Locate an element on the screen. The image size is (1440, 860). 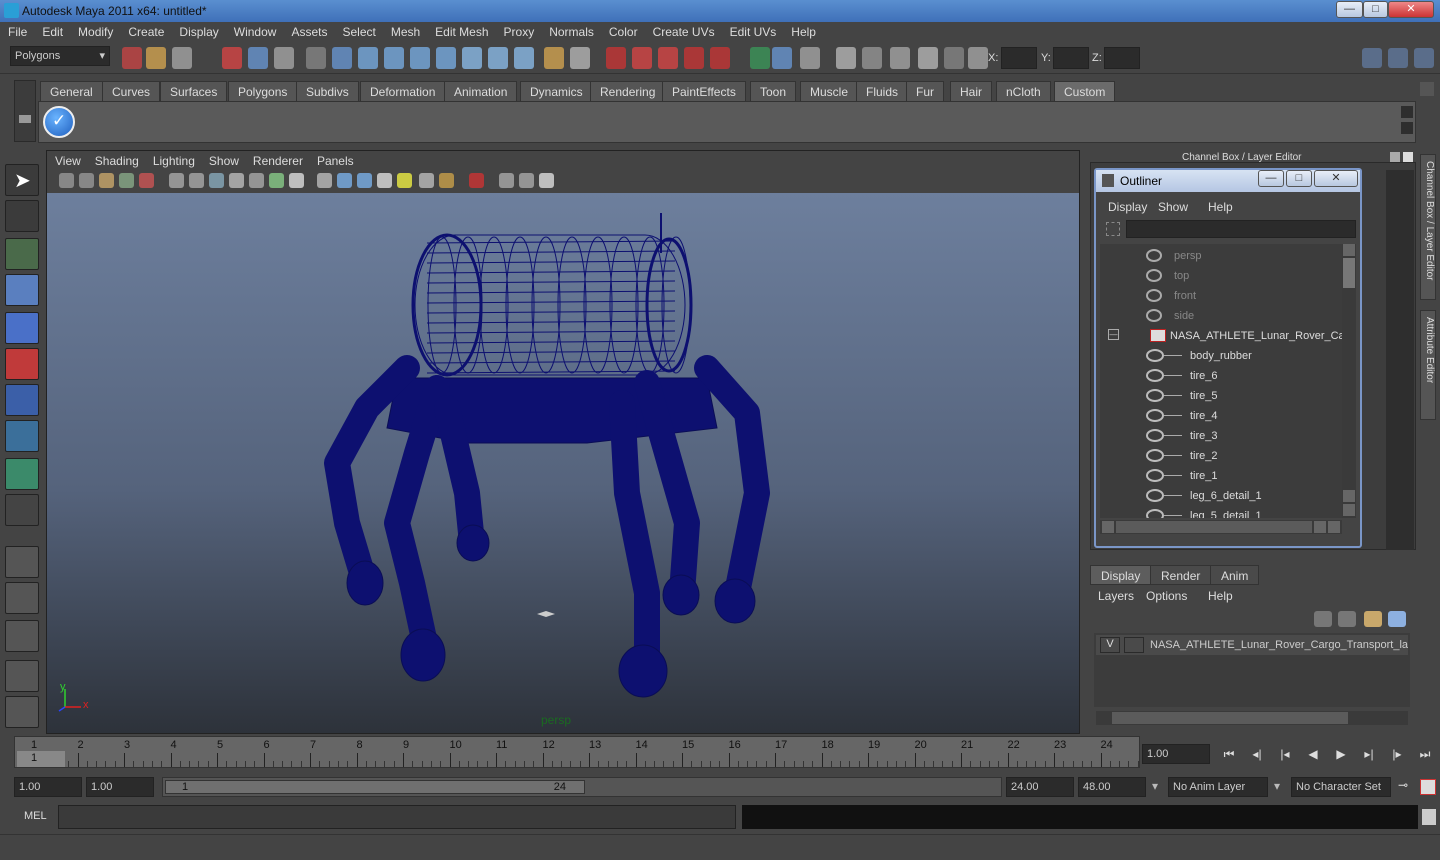
outliner-close-button: ✕ is located at coordinates (1336, 178).